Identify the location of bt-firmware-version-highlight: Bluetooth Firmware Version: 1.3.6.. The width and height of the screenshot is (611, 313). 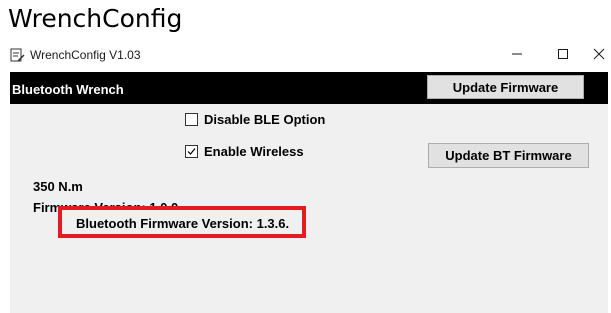
(182, 222).